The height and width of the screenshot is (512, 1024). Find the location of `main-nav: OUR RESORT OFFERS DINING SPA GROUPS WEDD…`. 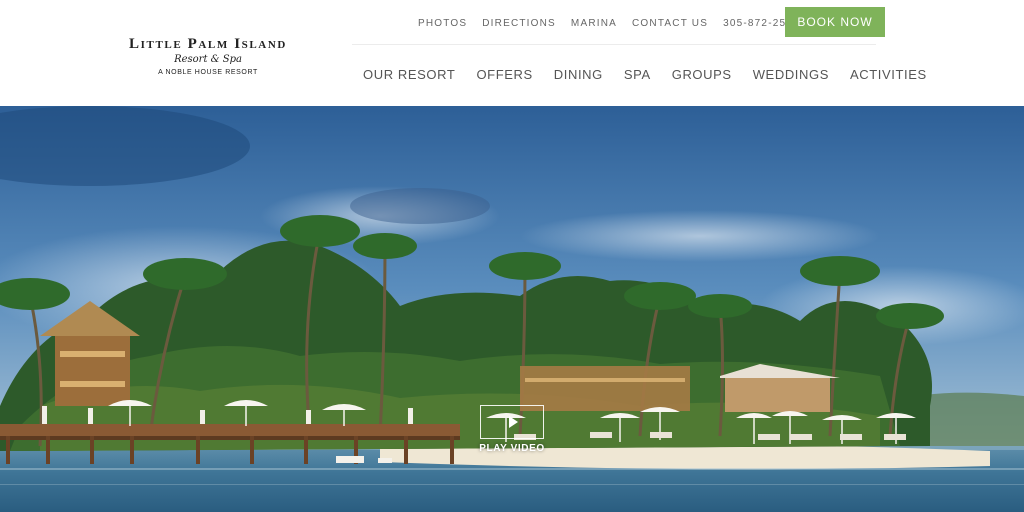

main-nav: OUR RESORT OFFERS DINING SPA GROUPS WEDD… is located at coordinates (655, 74).